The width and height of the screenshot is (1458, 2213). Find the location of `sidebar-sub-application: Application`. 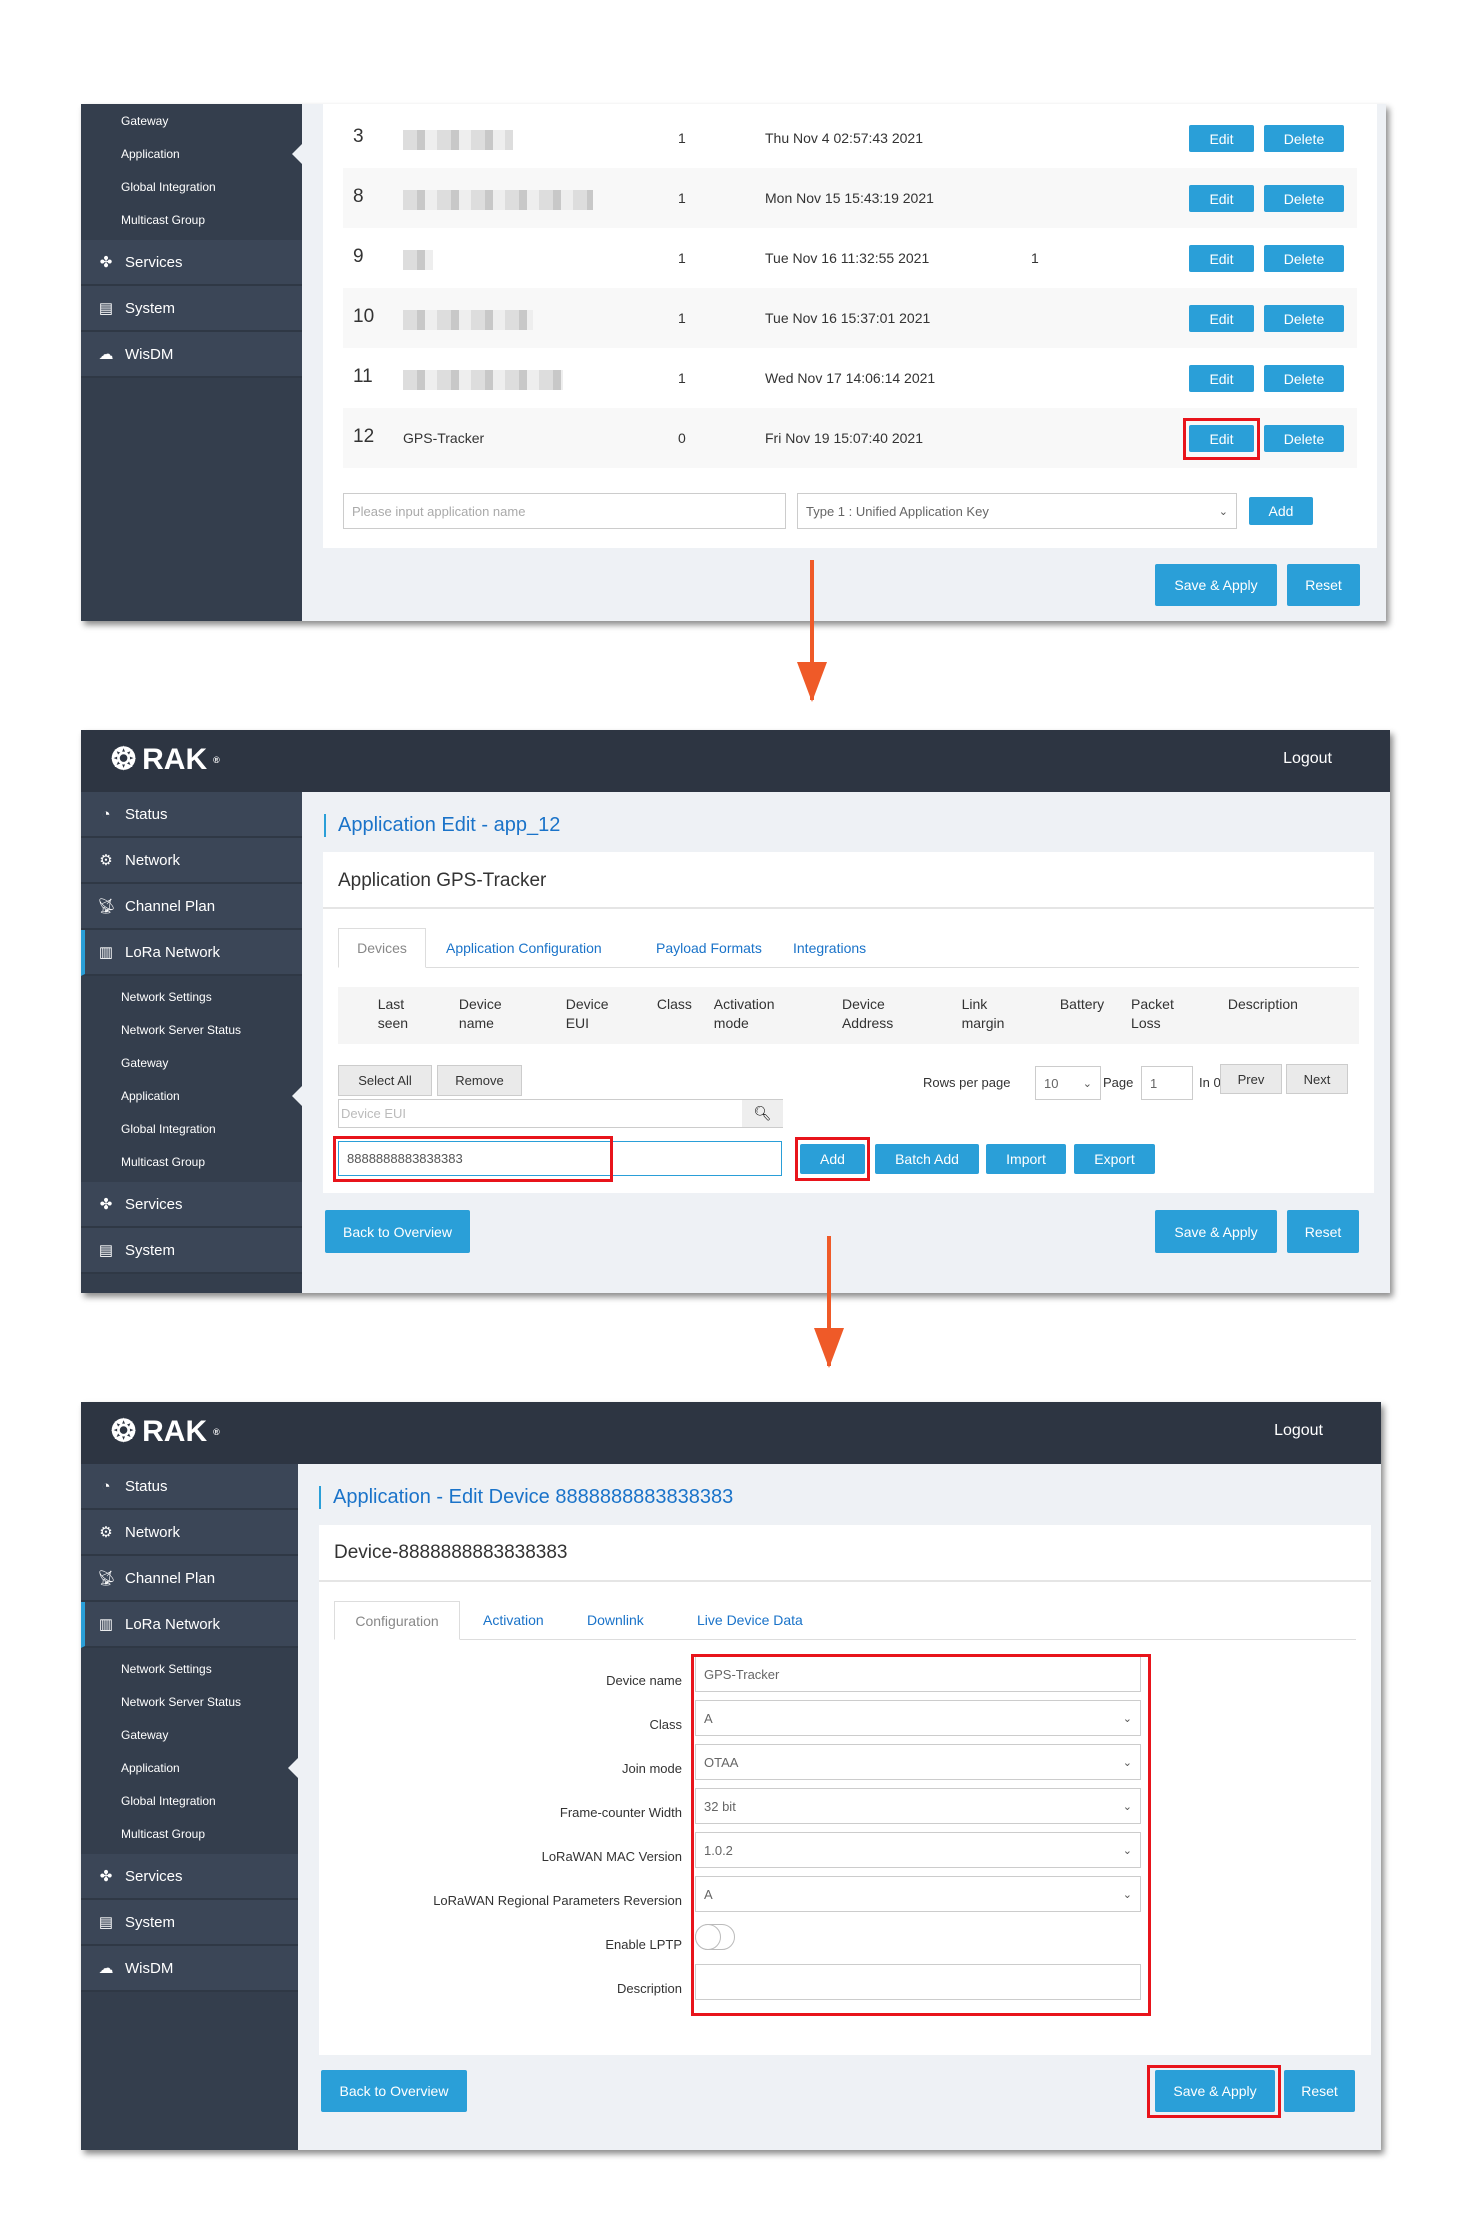

sidebar-sub-application: Application is located at coordinates (192, 153).